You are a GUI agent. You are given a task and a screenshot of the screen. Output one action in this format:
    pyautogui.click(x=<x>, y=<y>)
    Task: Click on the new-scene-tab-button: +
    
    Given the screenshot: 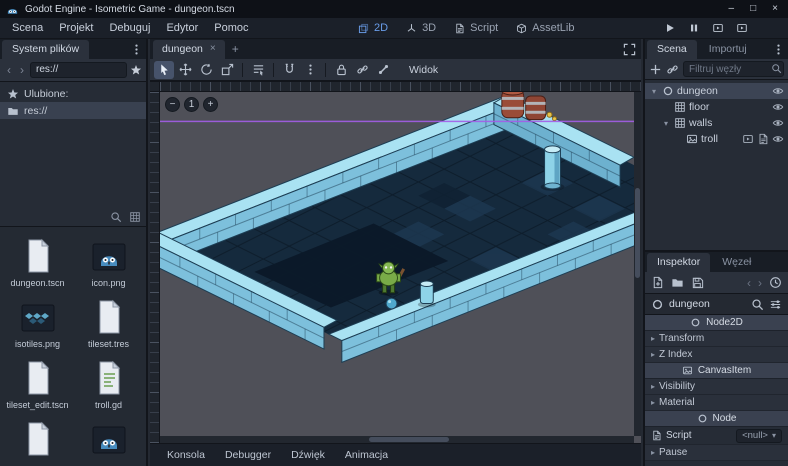 What is the action you would take?
    pyautogui.click(x=235, y=51)
    